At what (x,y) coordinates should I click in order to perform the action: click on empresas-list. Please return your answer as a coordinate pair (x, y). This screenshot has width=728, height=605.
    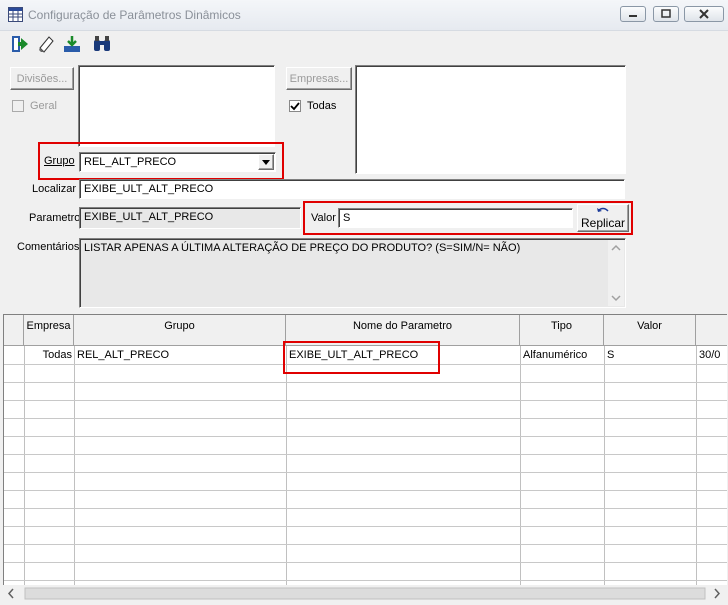
    Looking at the image, I should click on (490, 119).